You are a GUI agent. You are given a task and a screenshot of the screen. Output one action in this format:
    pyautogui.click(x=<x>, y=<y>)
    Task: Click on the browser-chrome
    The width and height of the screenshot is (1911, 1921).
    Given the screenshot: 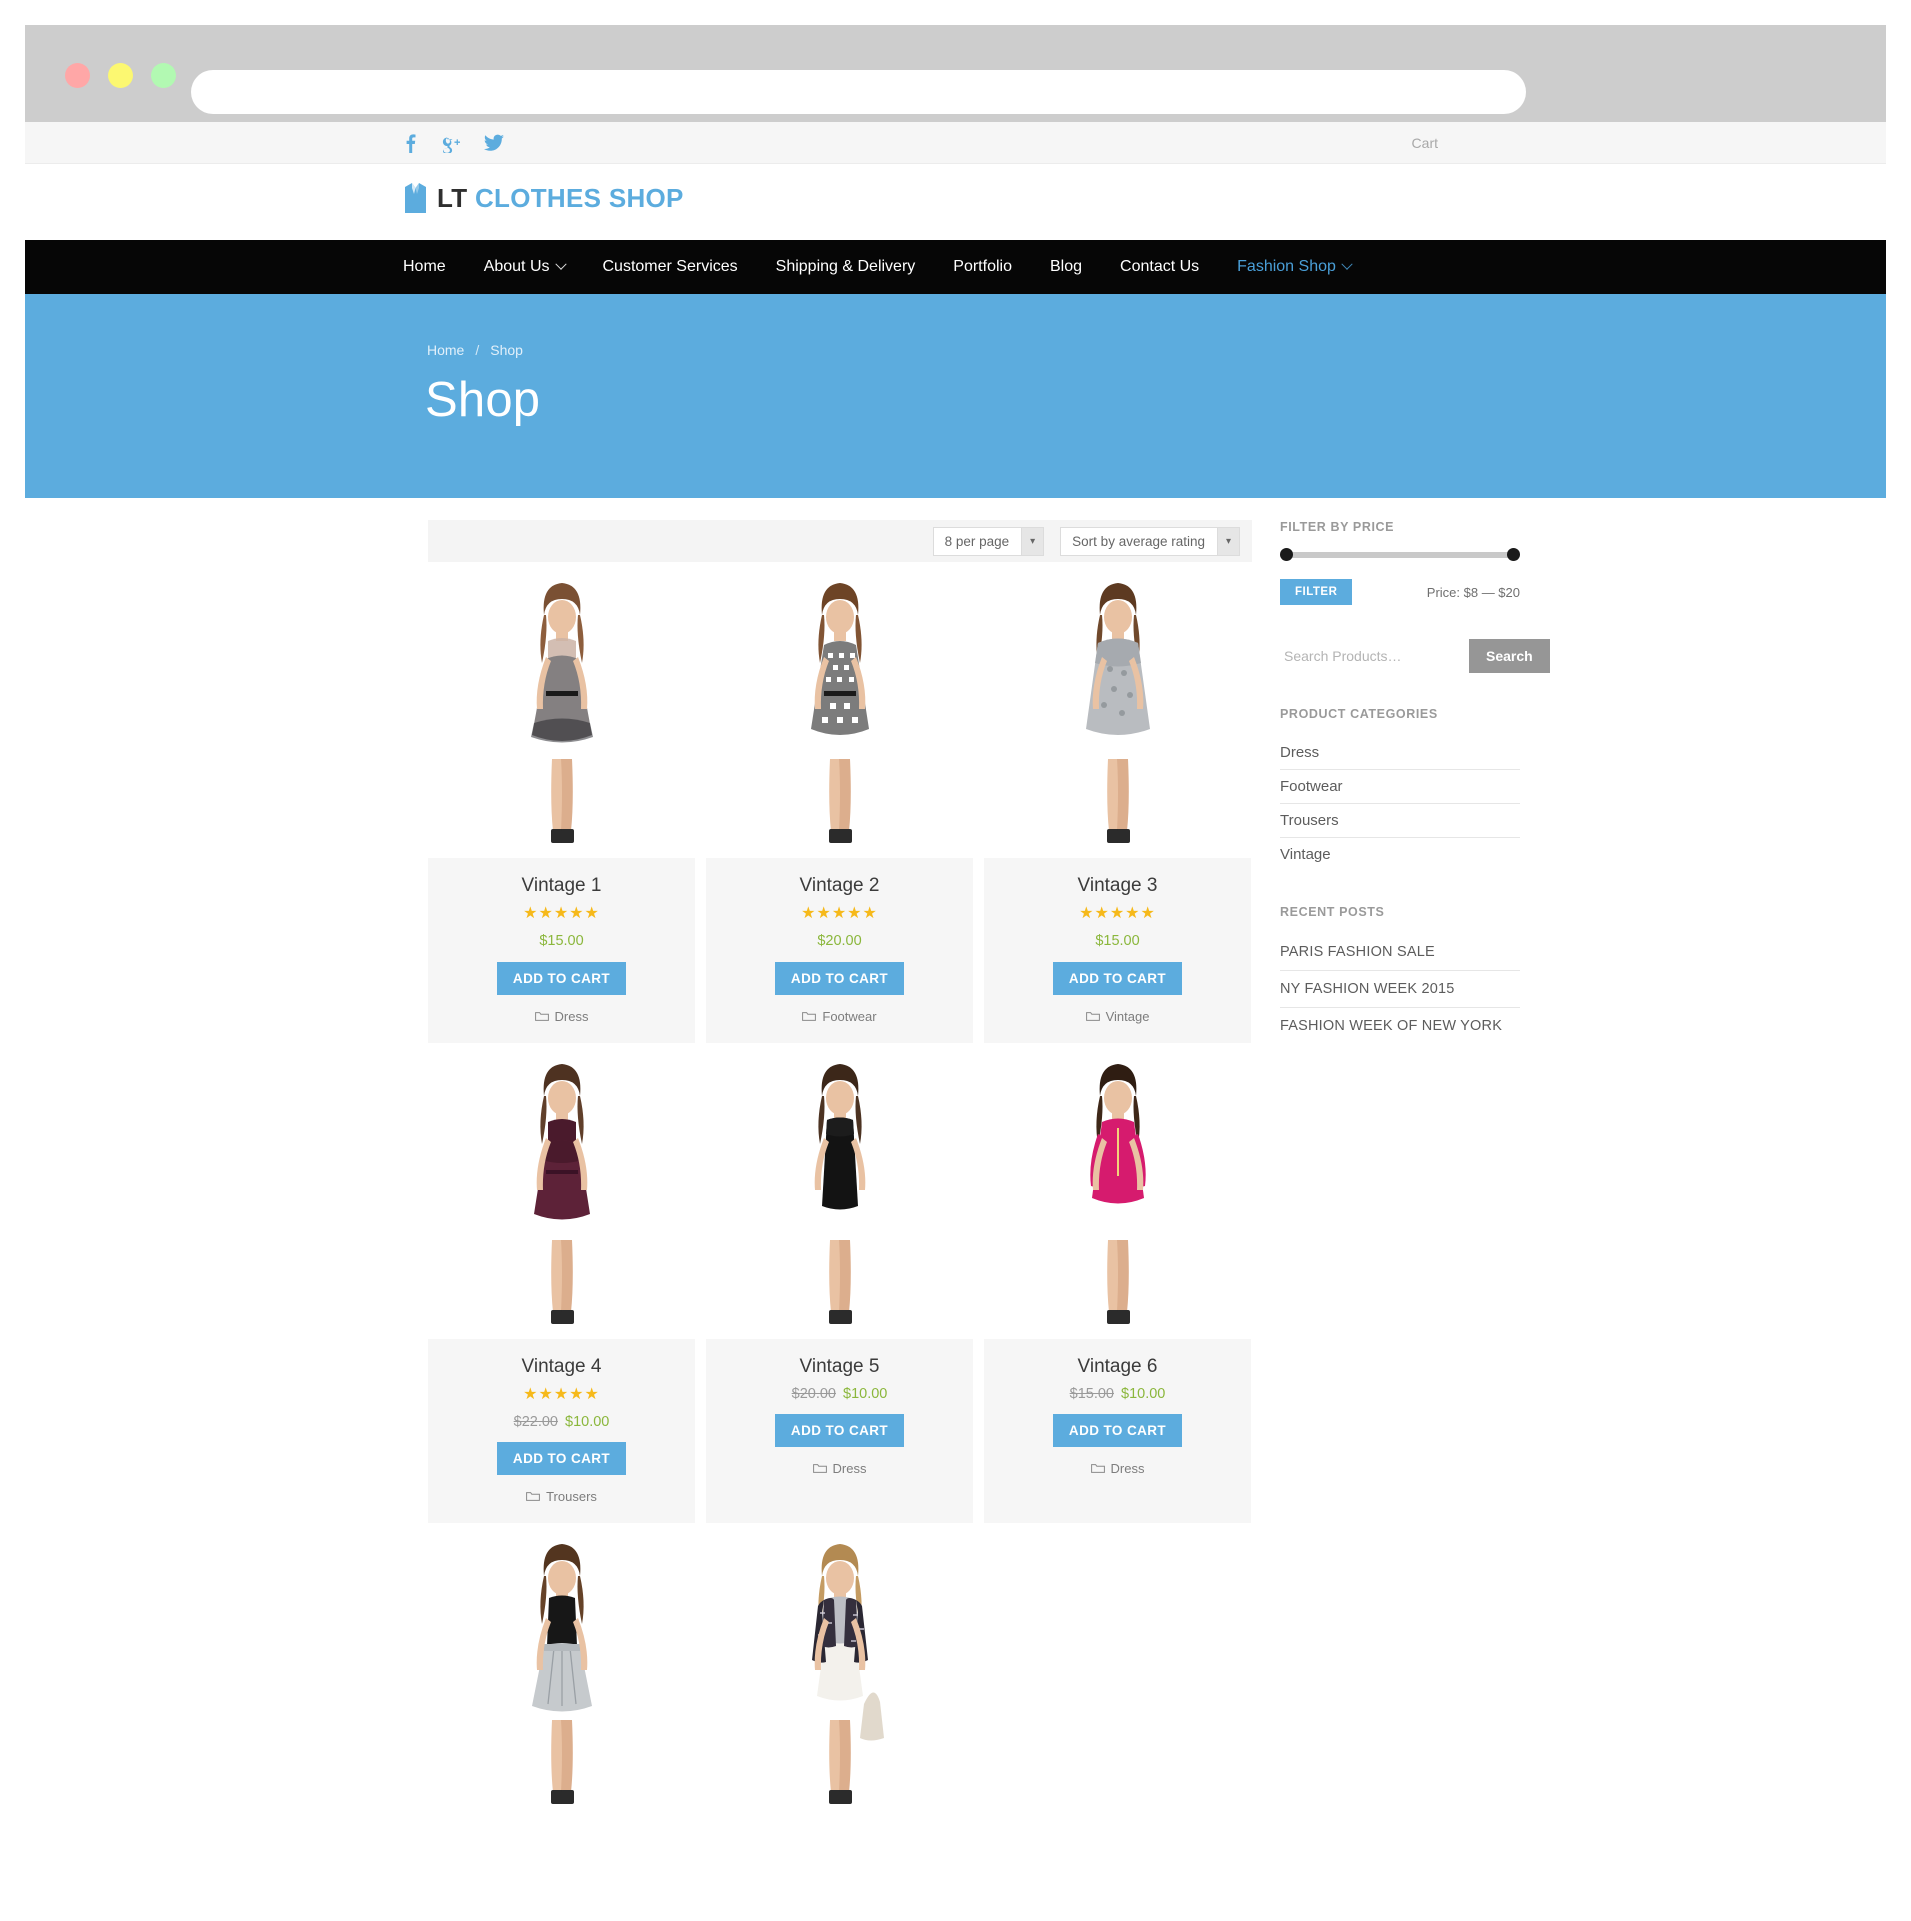 What is the action you would take?
    pyautogui.click(x=955, y=73)
    